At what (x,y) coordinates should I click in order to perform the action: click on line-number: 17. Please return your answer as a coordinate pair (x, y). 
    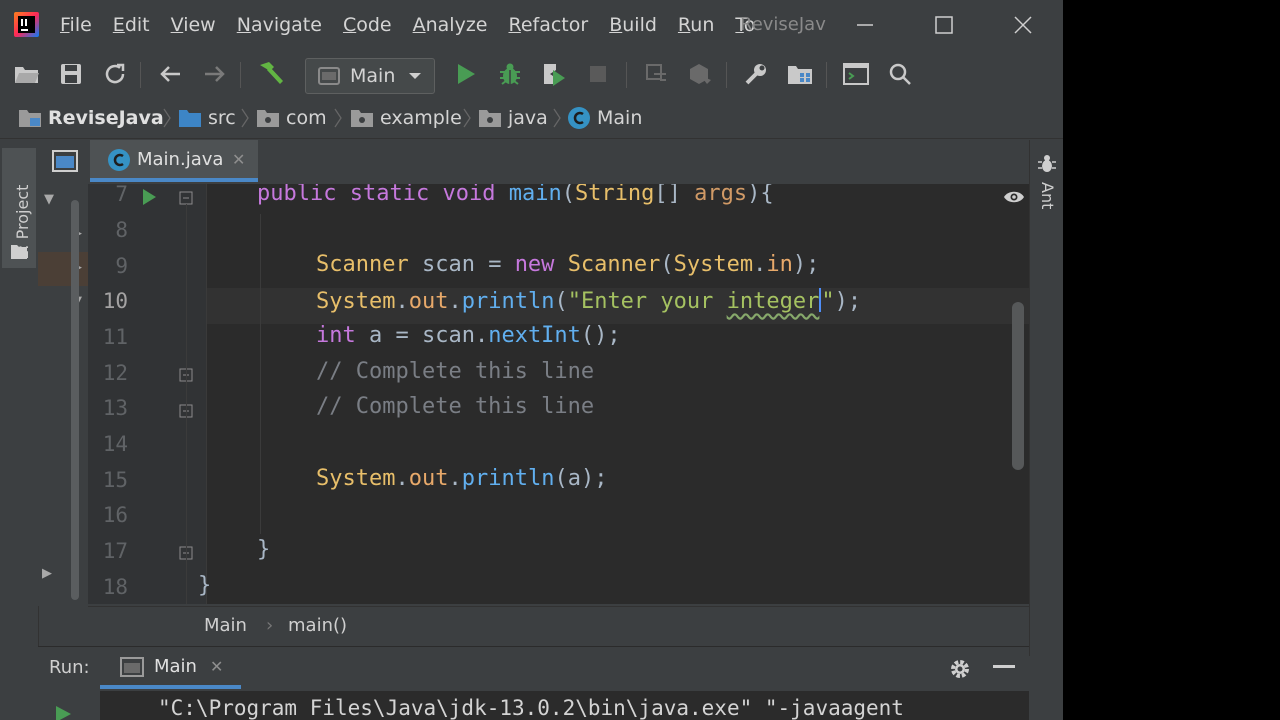
    Looking at the image, I should click on (115, 551).